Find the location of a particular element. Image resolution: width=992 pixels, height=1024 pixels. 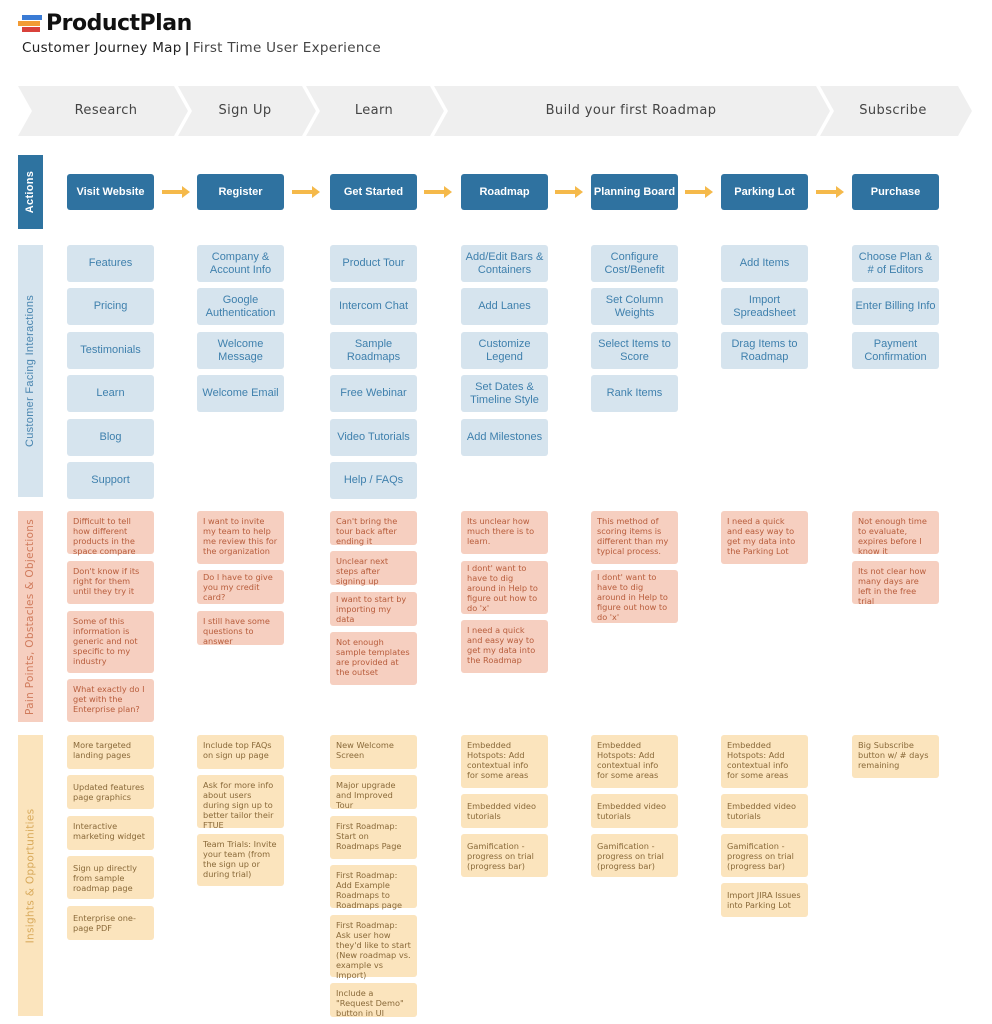

insight-card: Interactive marketing widget is located at coordinates (110, 833).